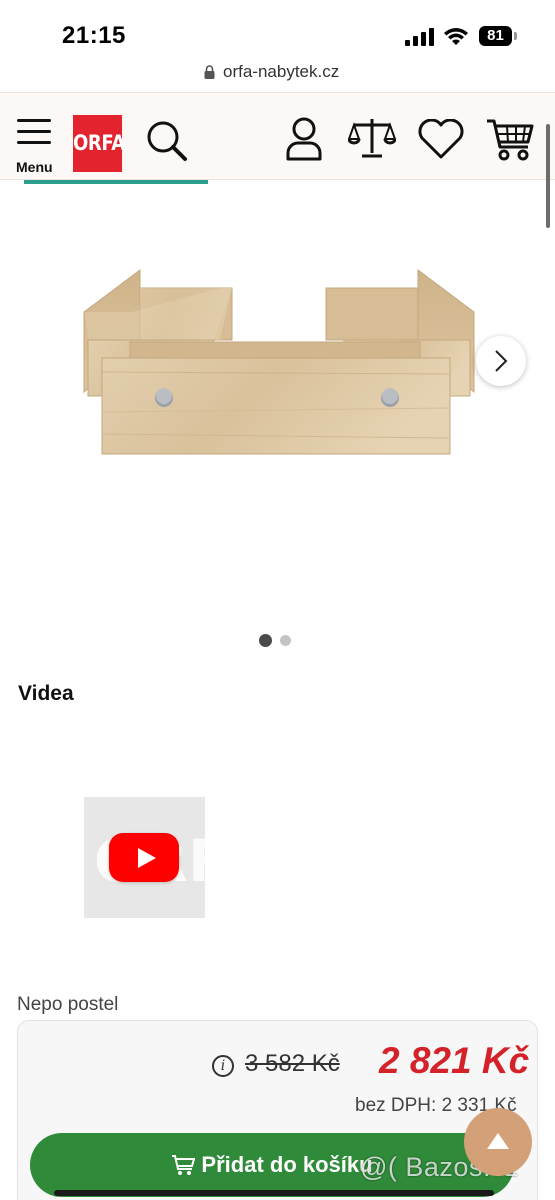 The image size is (555, 1200). I want to click on product-name: Nepo postel, so click(68, 1004).